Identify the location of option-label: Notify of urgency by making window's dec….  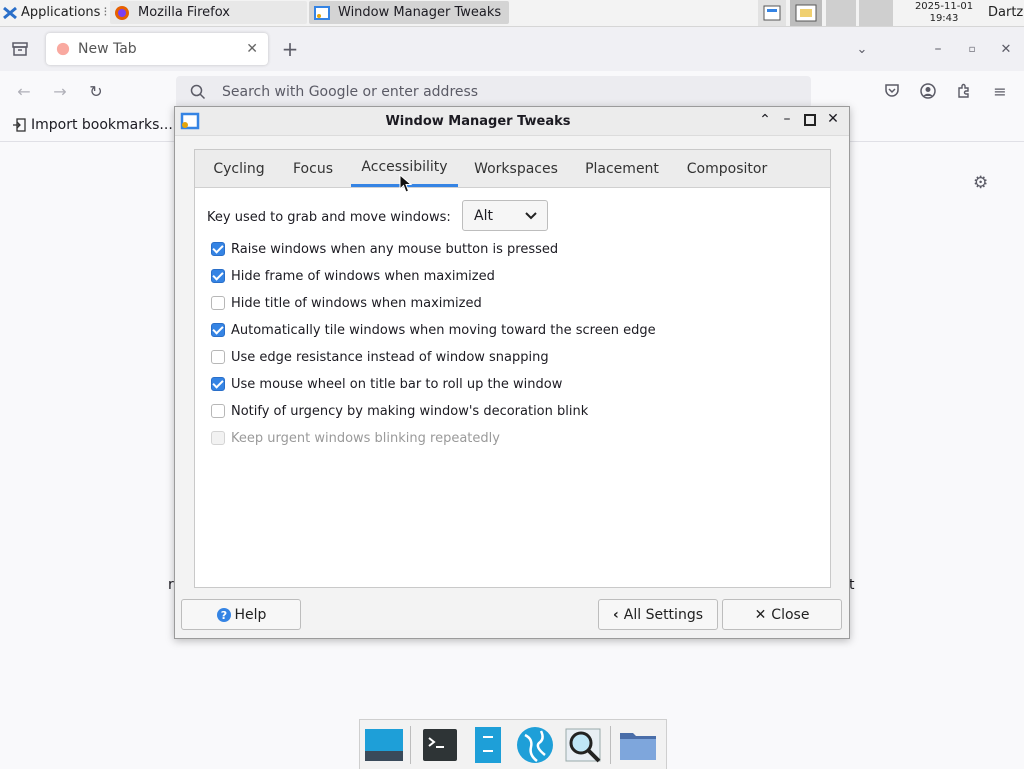
(410, 411).